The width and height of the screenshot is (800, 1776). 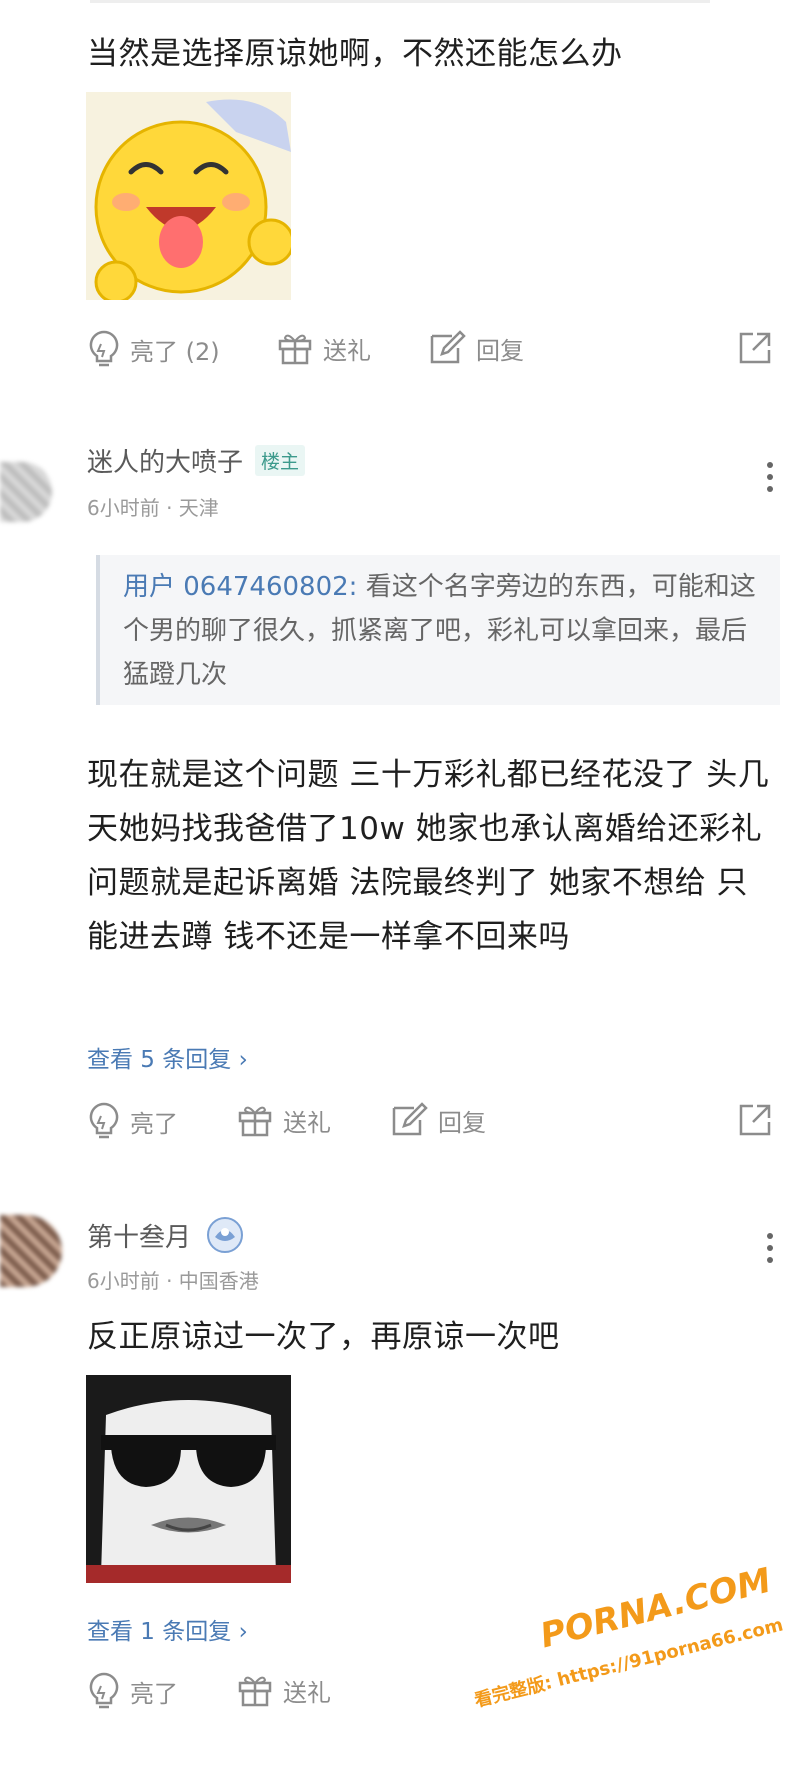 I want to click on sunglasses-sticker-image, so click(x=188, y=1479).